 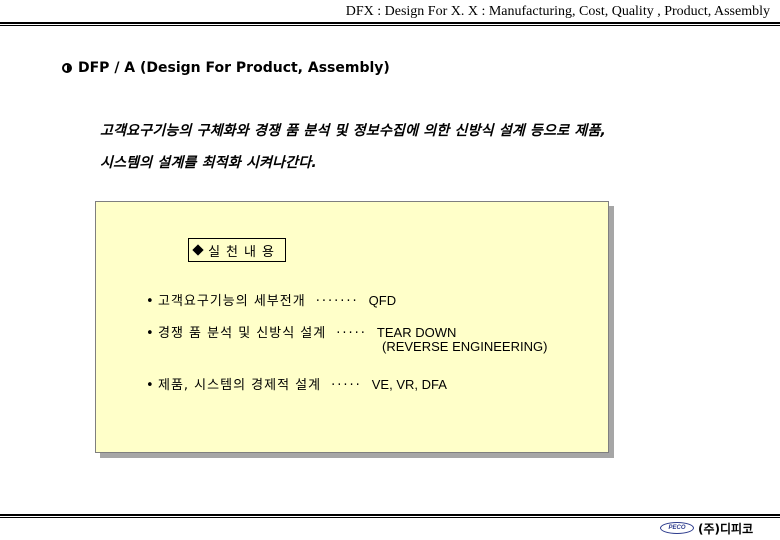 I want to click on half-filled-circle-icon, so click(x=67, y=68).